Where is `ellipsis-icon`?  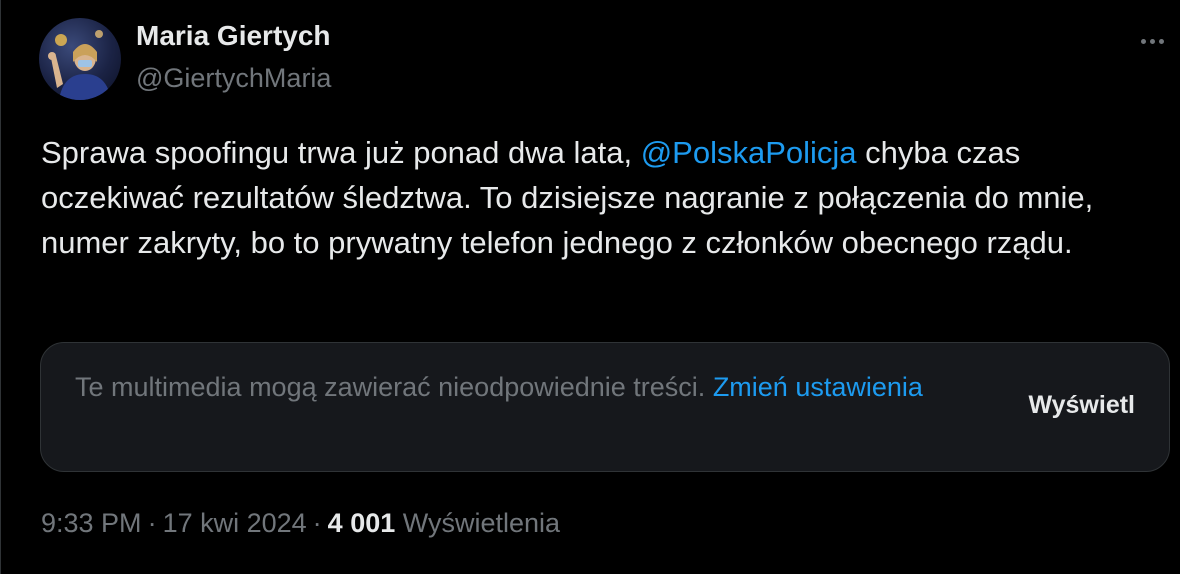 ellipsis-icon is located at coordinates (1152, 40).